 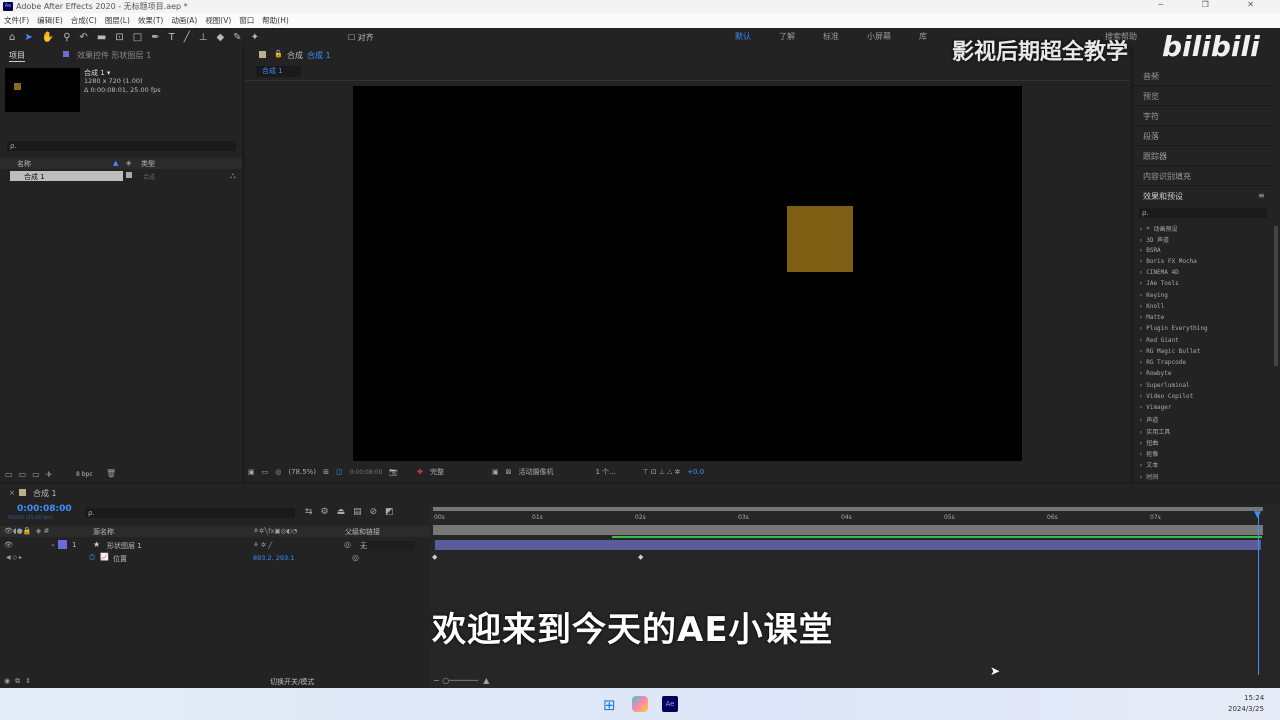 I want to click on copilot-icon, so click(x=640, y=704).